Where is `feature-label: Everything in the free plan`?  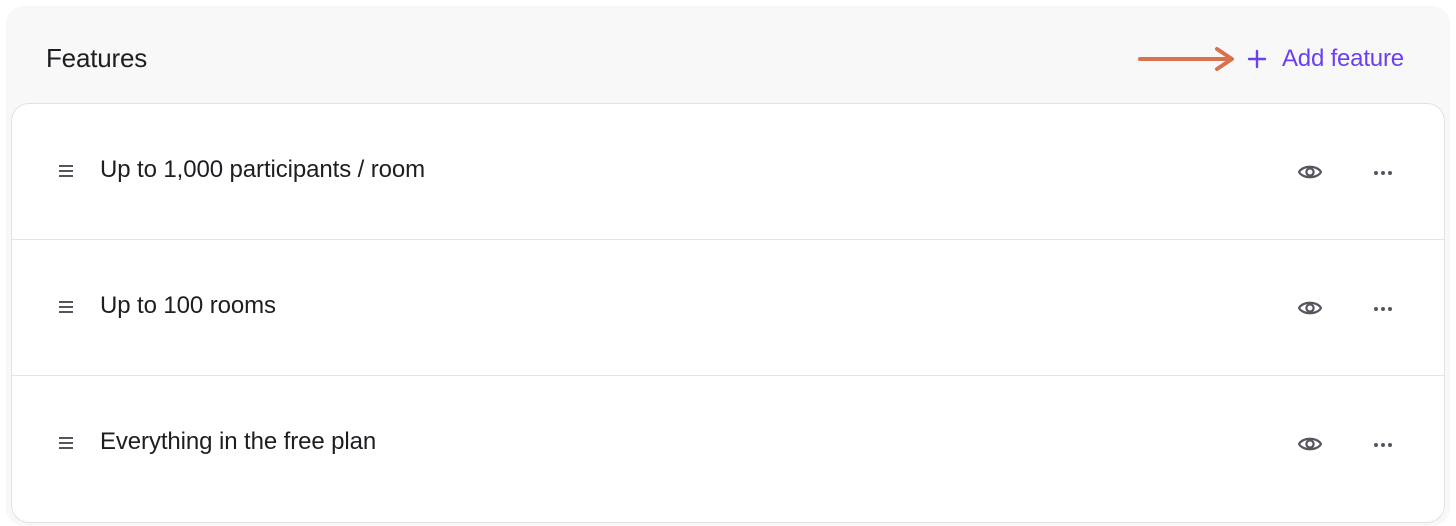
feature-label: Everything in the free plan is located at coordinates (238, 441).